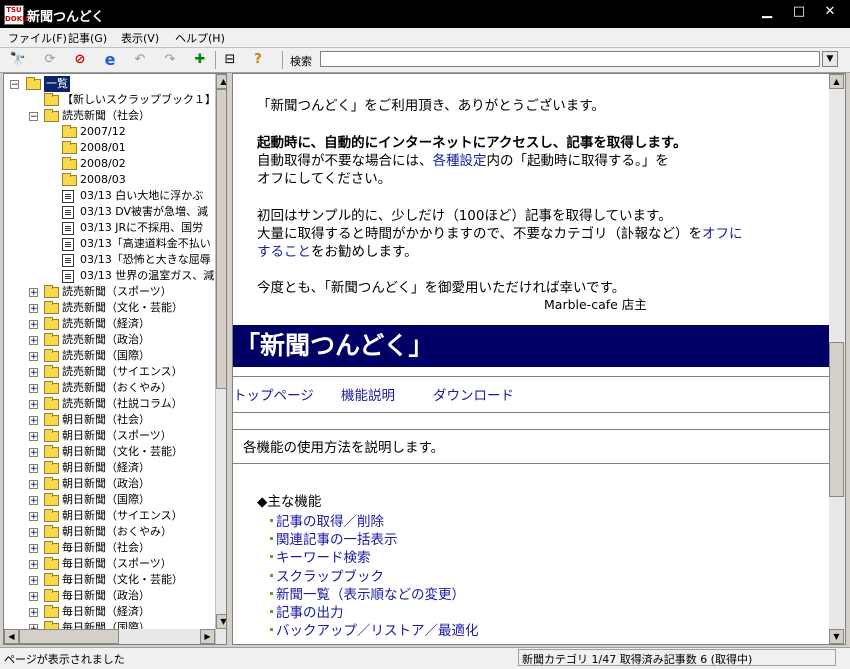  What do you see at coordinates (377, 629) in the screenshot?
I see `feature-link: バックアップ／リストア／最適化` at bounding box center [377, 629].